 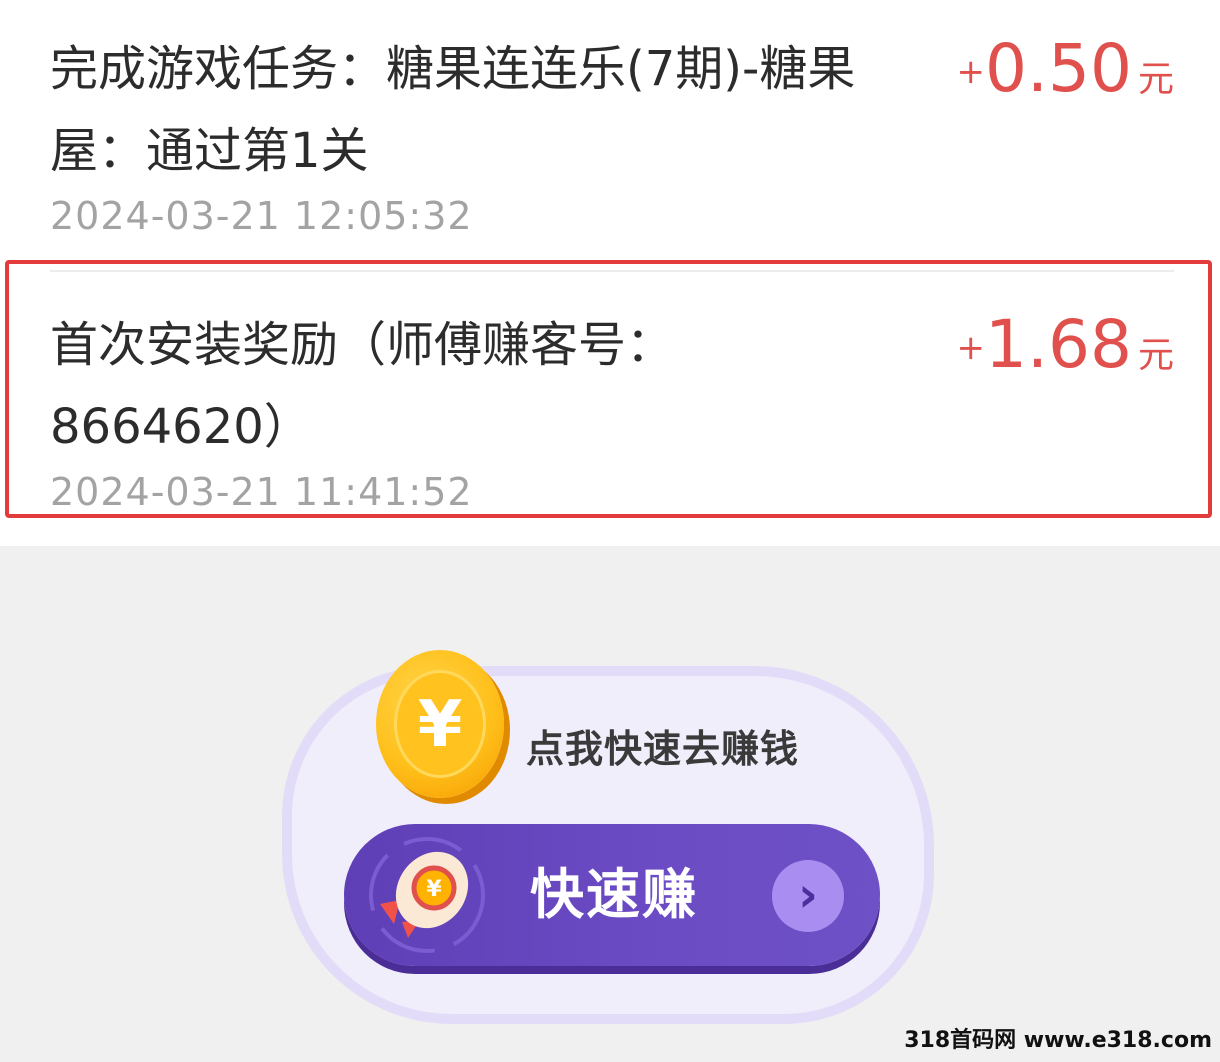 What do you see at coordinates (808, 896) in the screenshot?
I see `chevron-right-icon: ›` at bounding box center [808, 896].